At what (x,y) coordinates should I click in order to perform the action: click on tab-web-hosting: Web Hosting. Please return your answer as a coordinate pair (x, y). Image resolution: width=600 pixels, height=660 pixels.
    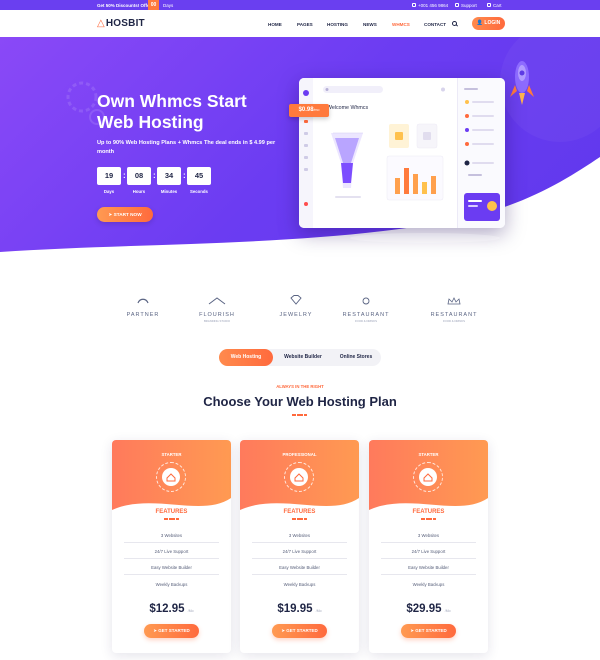
    Looking at the image, I should click on (246, 357).